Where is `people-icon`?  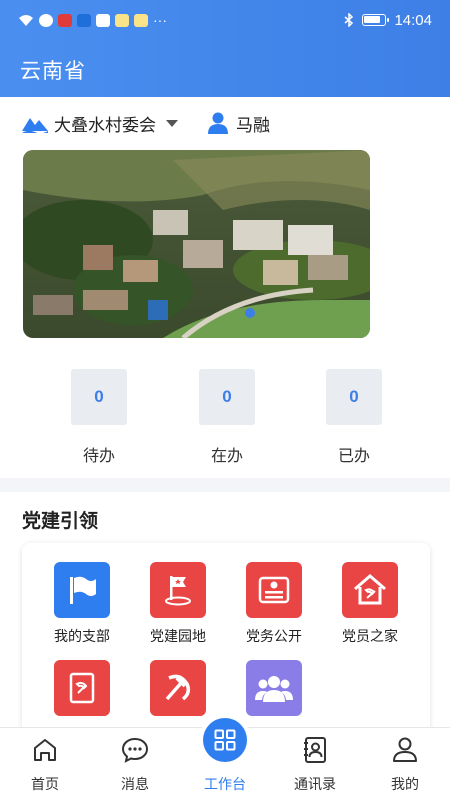 people-icon is located at coordinates (274, 688).